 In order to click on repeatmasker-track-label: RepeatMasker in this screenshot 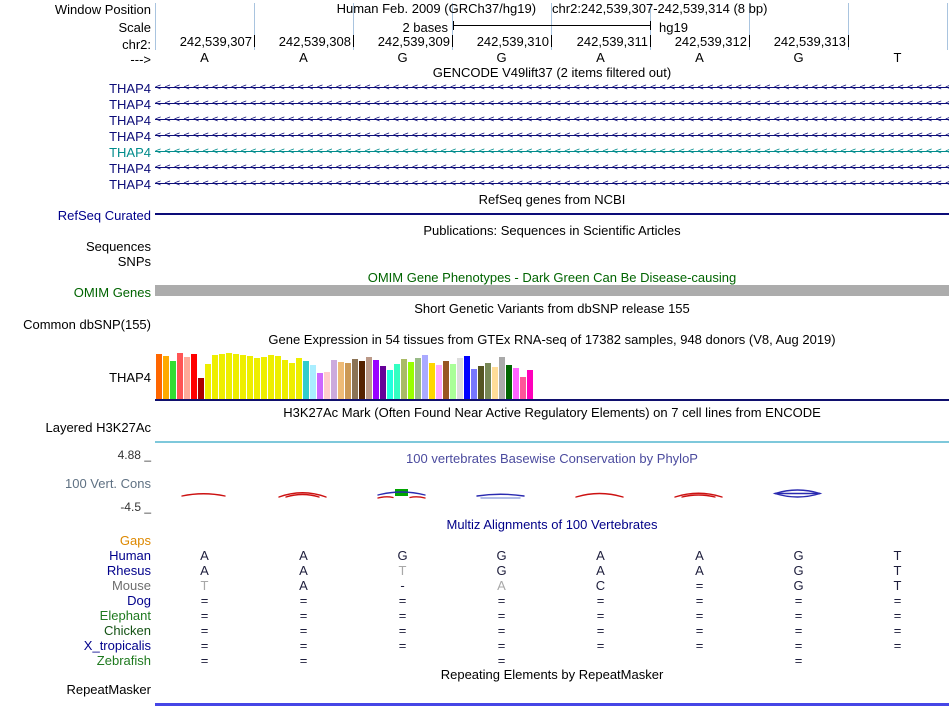, I will do `click(75, 689)`.